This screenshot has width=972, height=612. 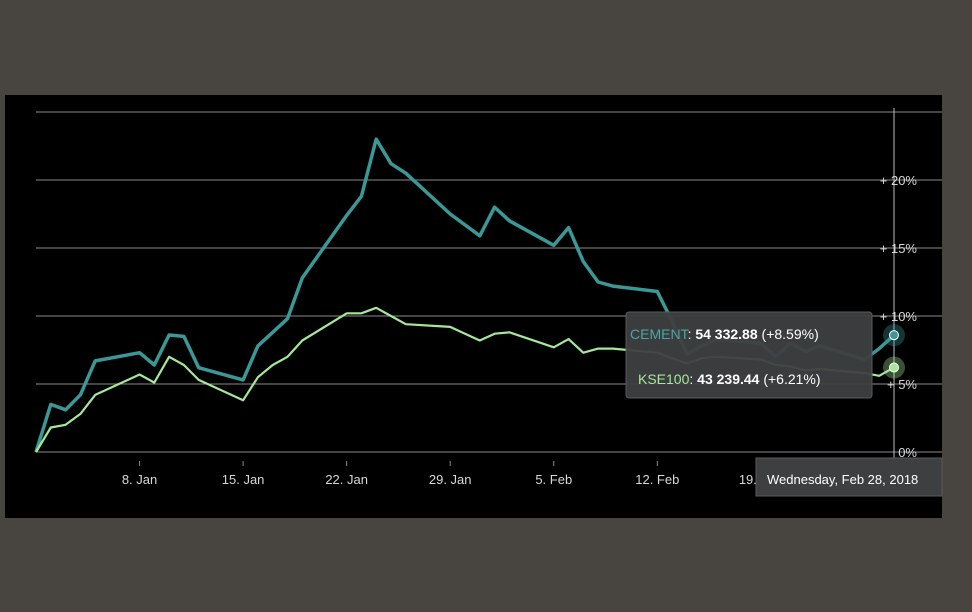 I want to click on tooltip-value: 54 332.88, so click(x=726, y=334).